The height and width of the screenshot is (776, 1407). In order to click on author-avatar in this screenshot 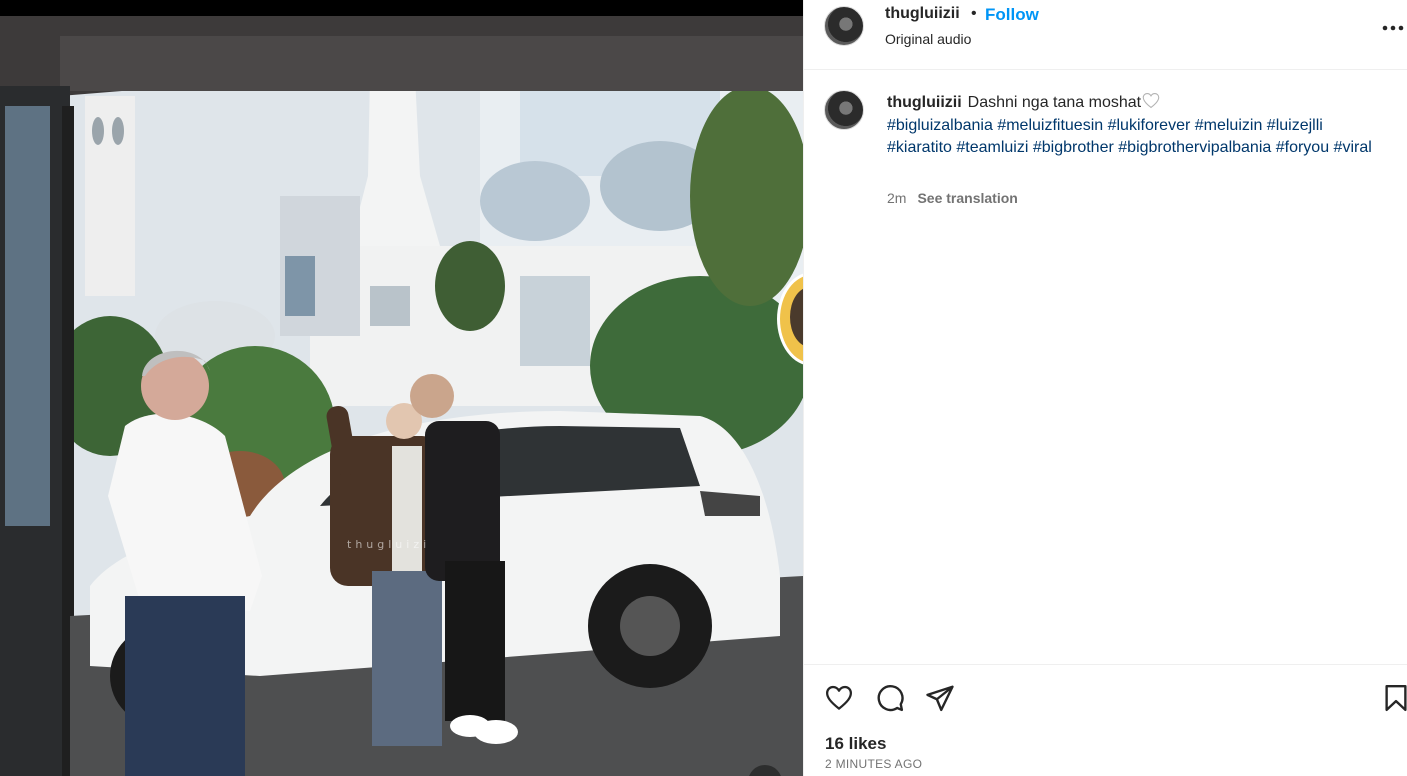, I will do `click(844, 26)`.